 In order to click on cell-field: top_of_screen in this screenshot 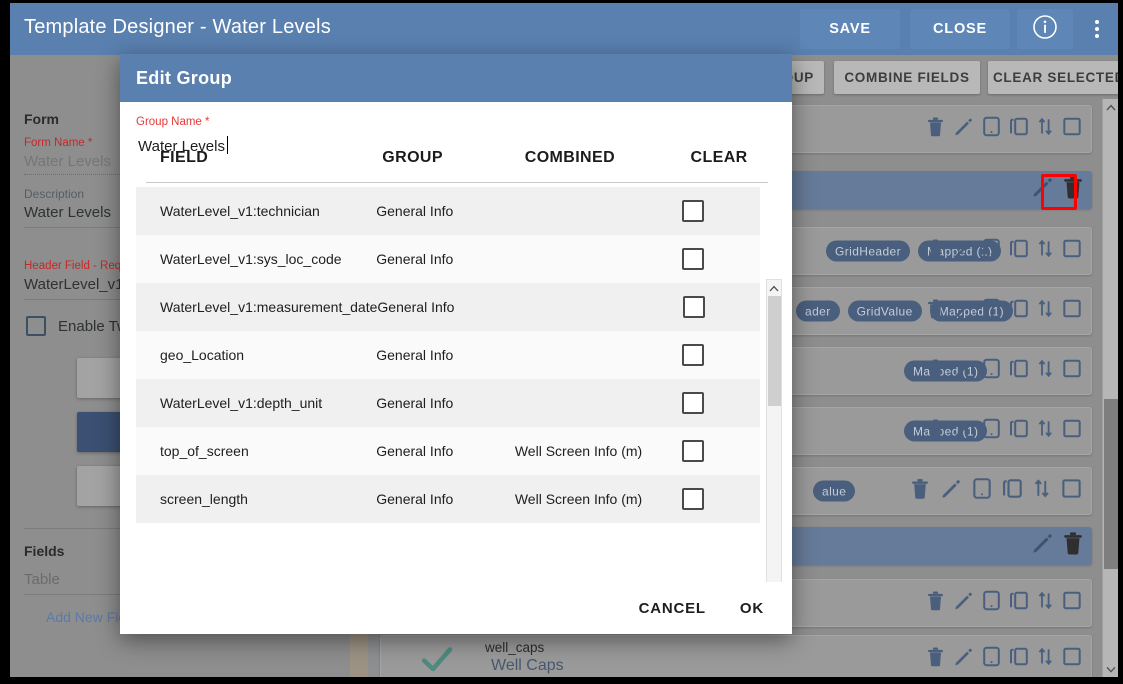, I will do `click(204, 451)`.